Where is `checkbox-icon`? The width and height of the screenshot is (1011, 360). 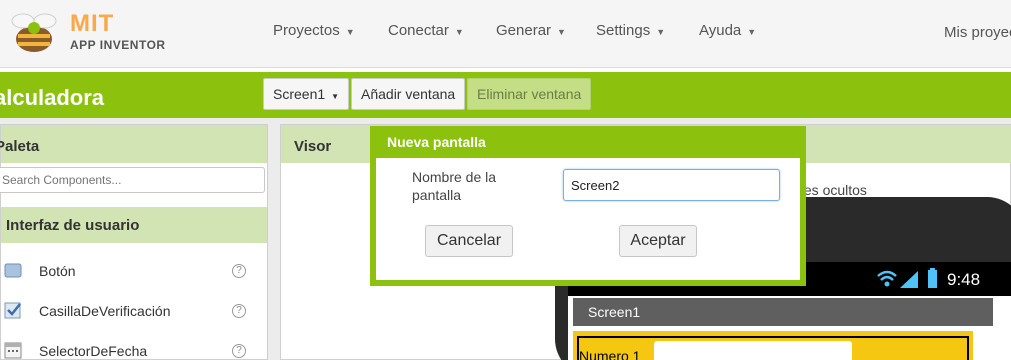 checkbox-icon is located at coordinates (12, 310).